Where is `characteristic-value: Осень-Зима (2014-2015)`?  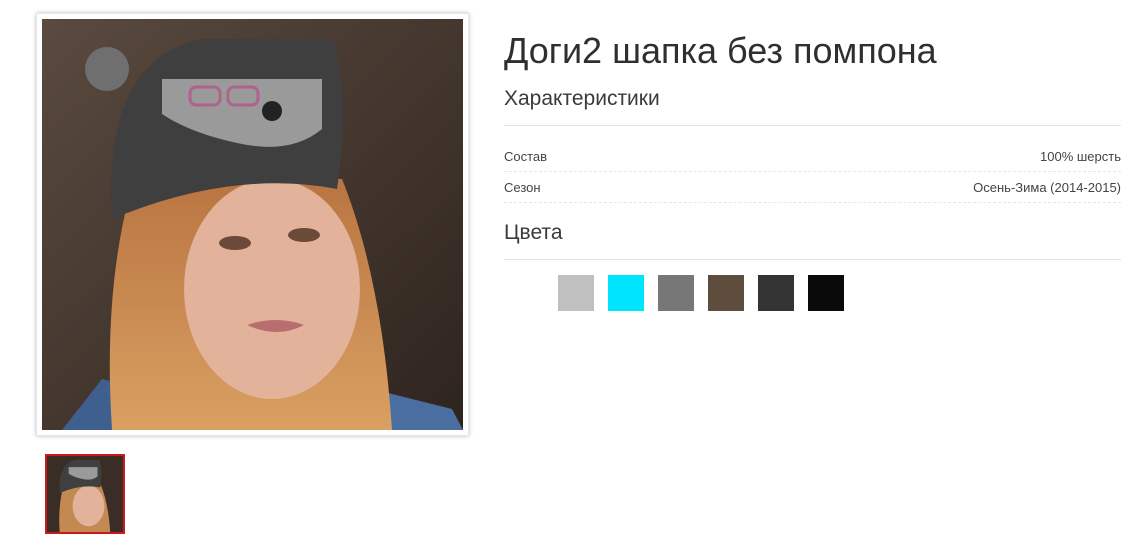 characteristic-value: Осень-Зима (2014-2015) is located at coordinates (1047, 187).